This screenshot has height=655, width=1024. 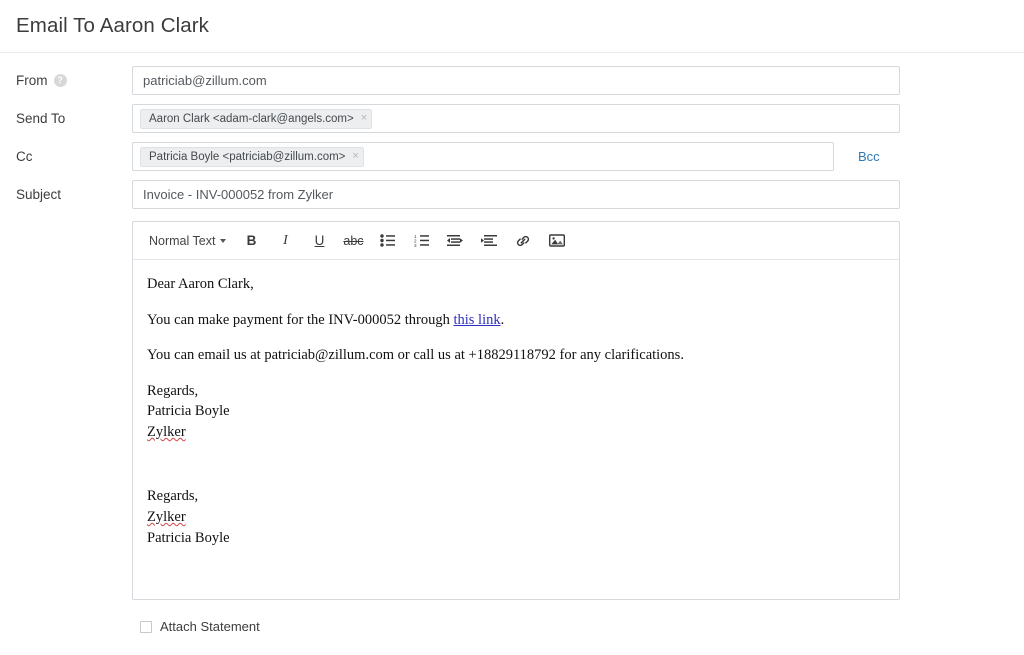 What do you see at coordinates (166, 431) in the screenshot?
I see `signature1-company: Zylker` at bounding box center [166, 431].